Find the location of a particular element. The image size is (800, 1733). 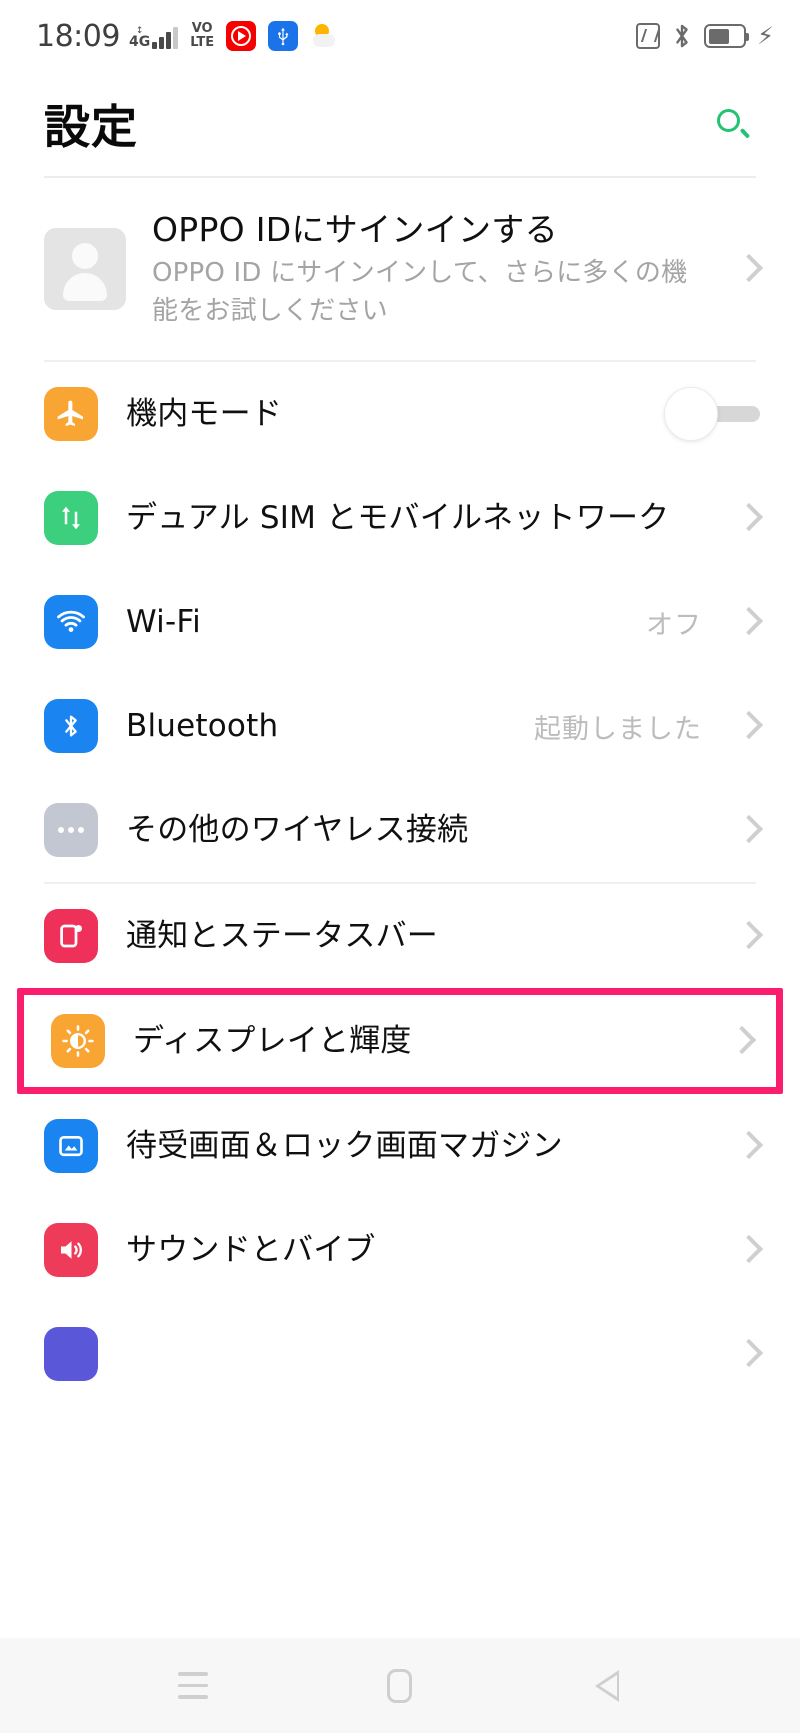

row-label: ディスプレイと輝度 is located at coordinates (272, 1041).